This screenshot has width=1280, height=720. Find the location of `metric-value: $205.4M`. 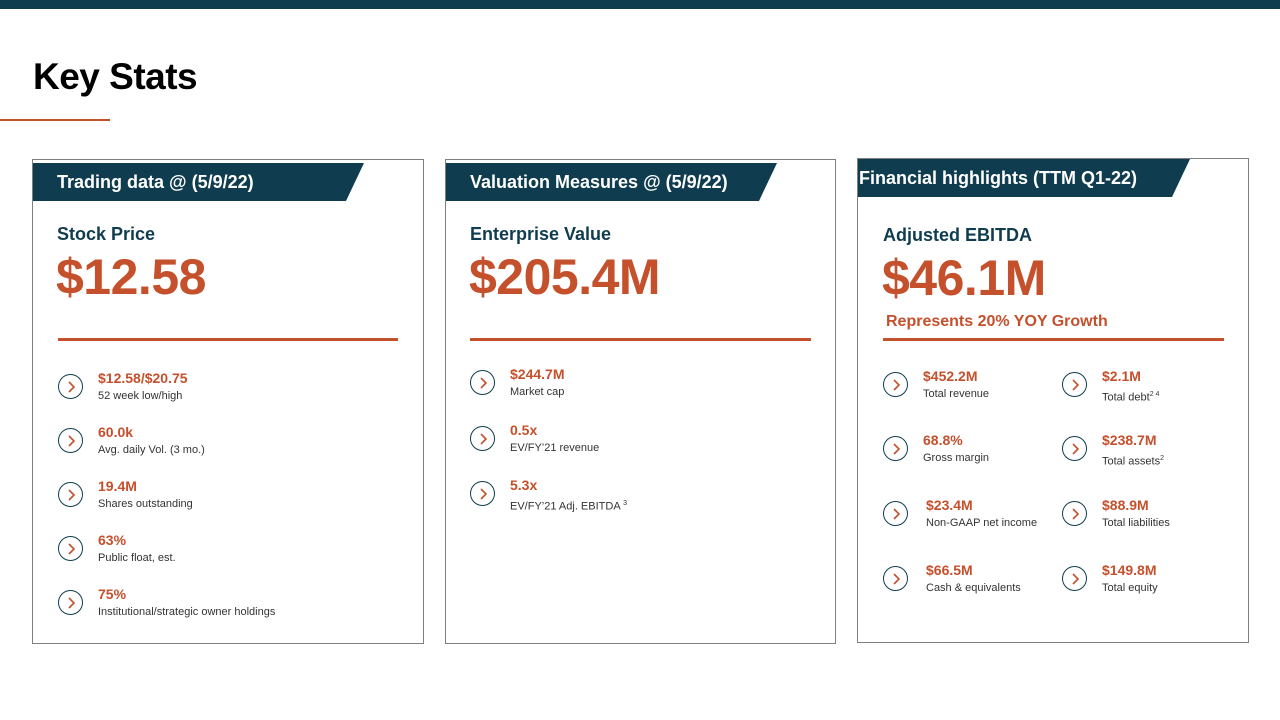

metric-value: $205.4M is located at coordinates (565, 277).